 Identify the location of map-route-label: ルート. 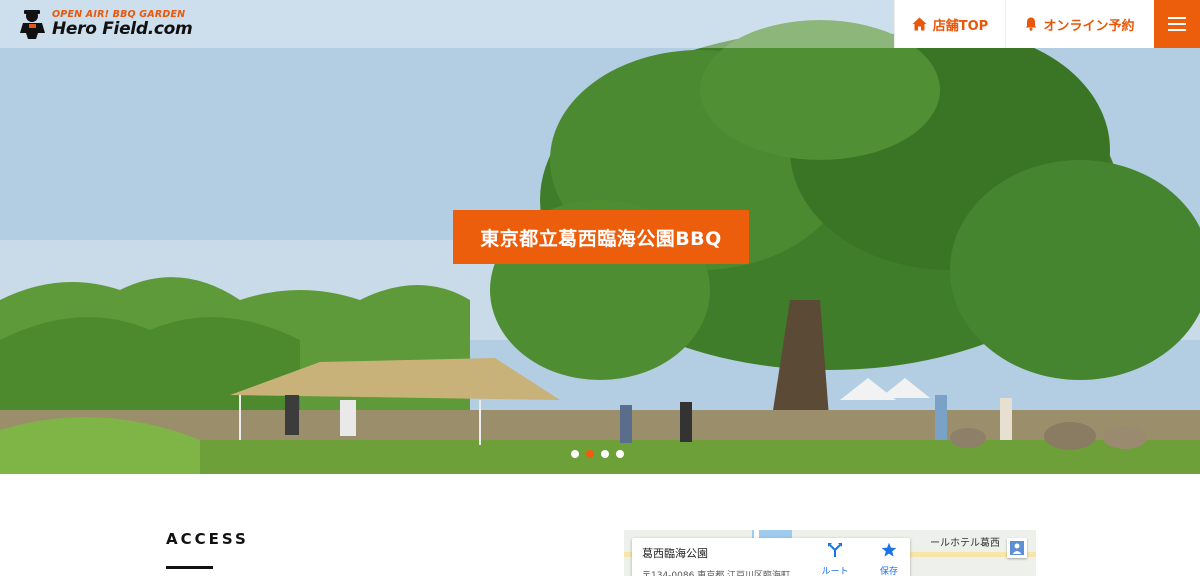
(835, 571).